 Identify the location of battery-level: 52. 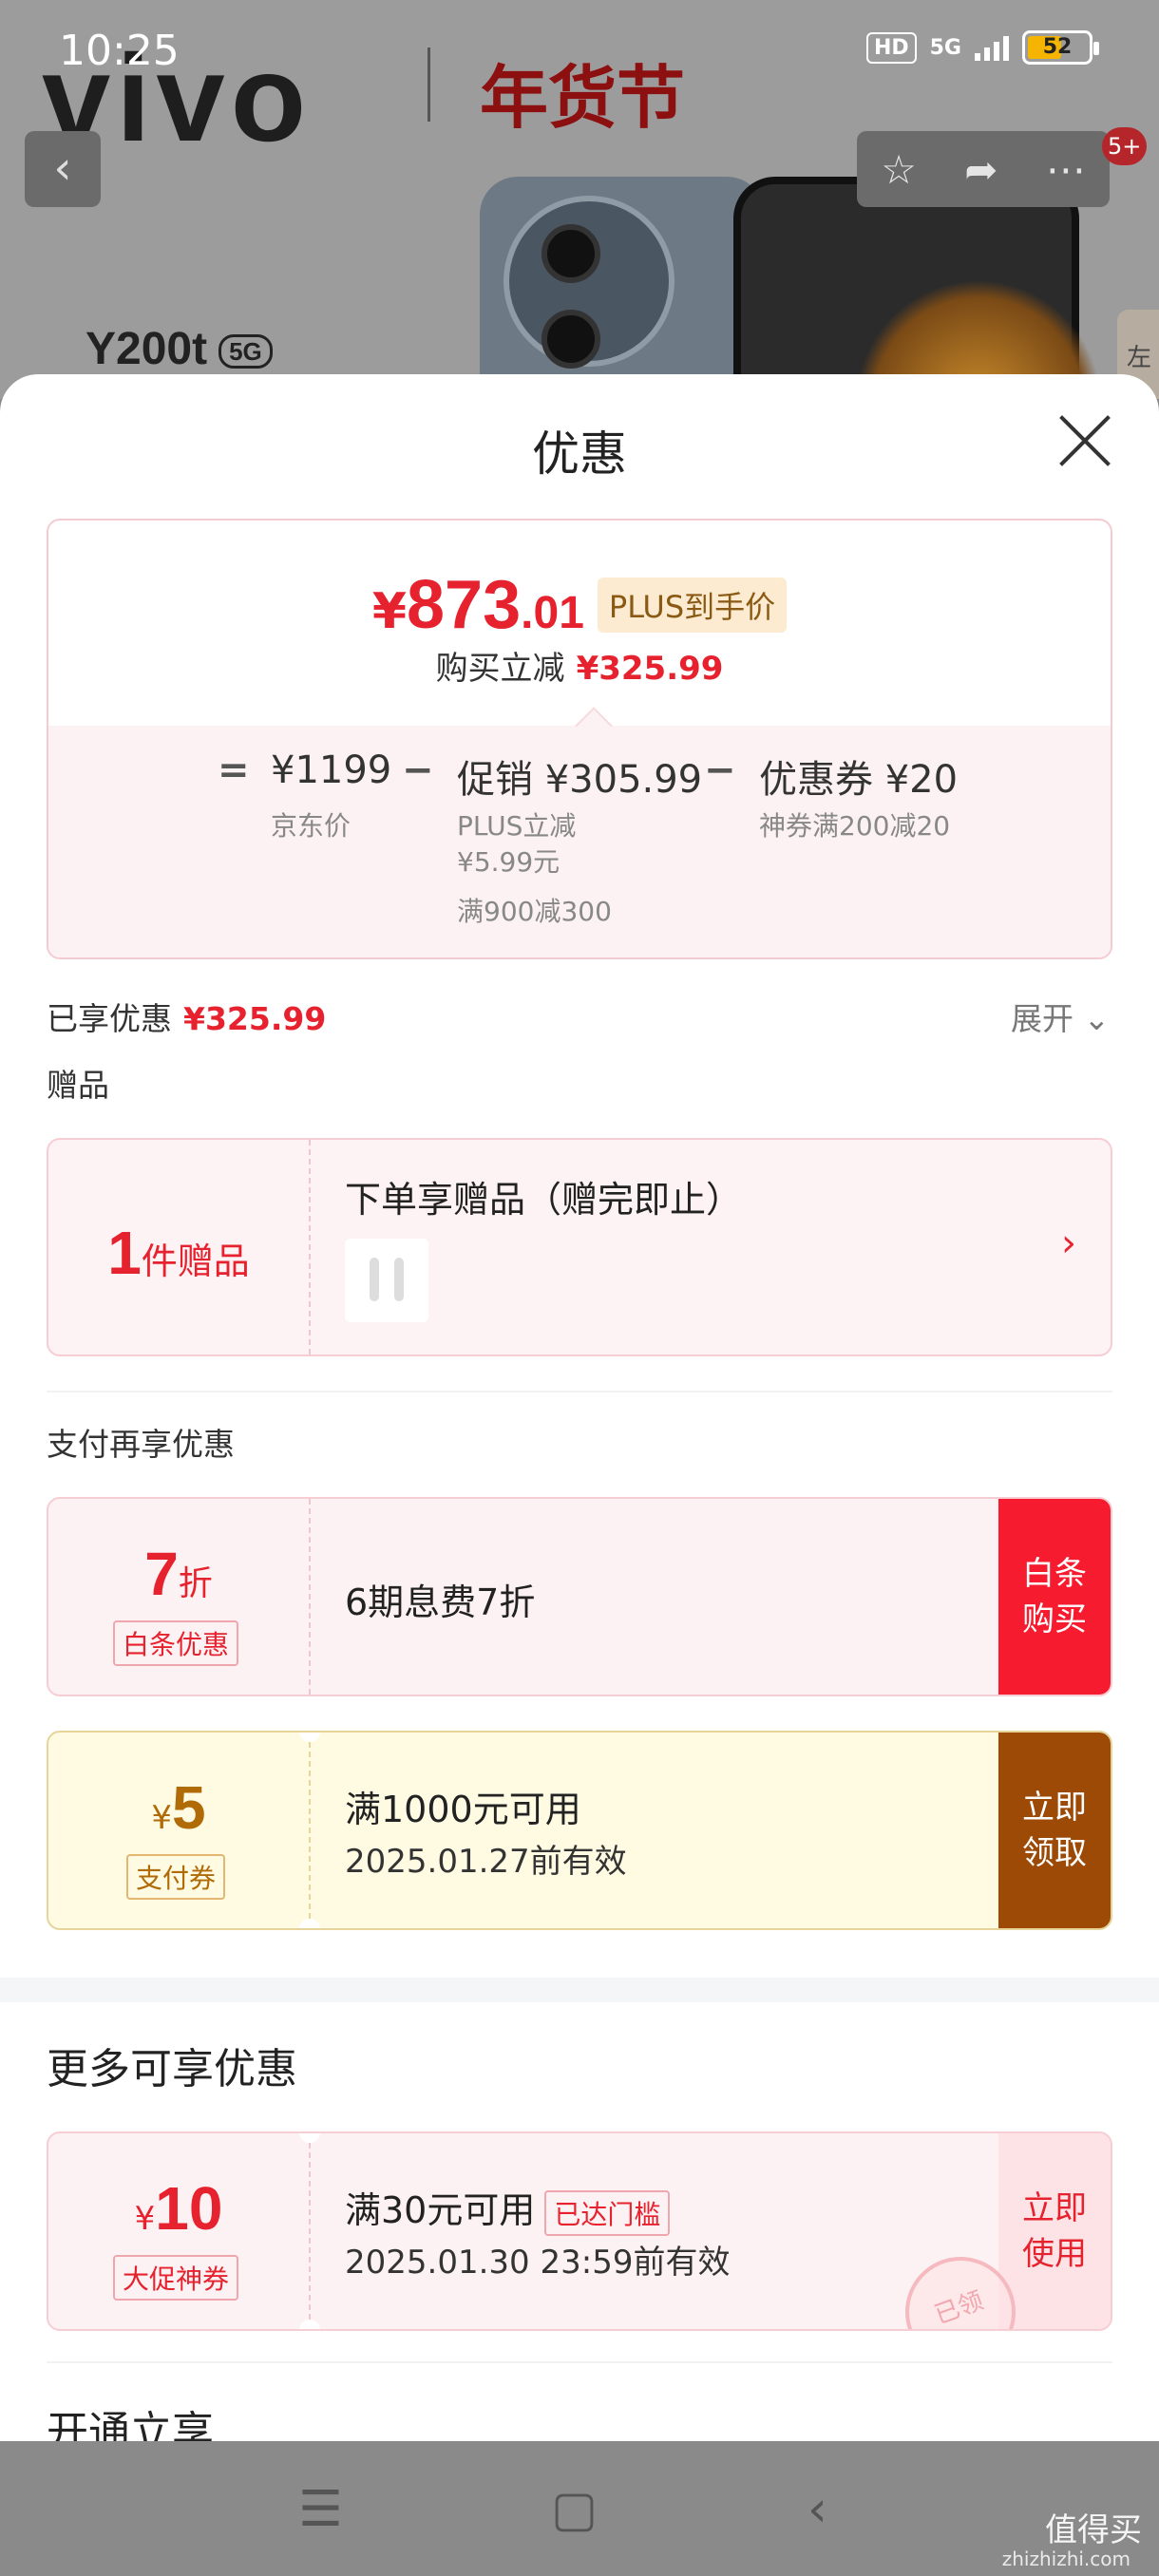
(1057, 47).